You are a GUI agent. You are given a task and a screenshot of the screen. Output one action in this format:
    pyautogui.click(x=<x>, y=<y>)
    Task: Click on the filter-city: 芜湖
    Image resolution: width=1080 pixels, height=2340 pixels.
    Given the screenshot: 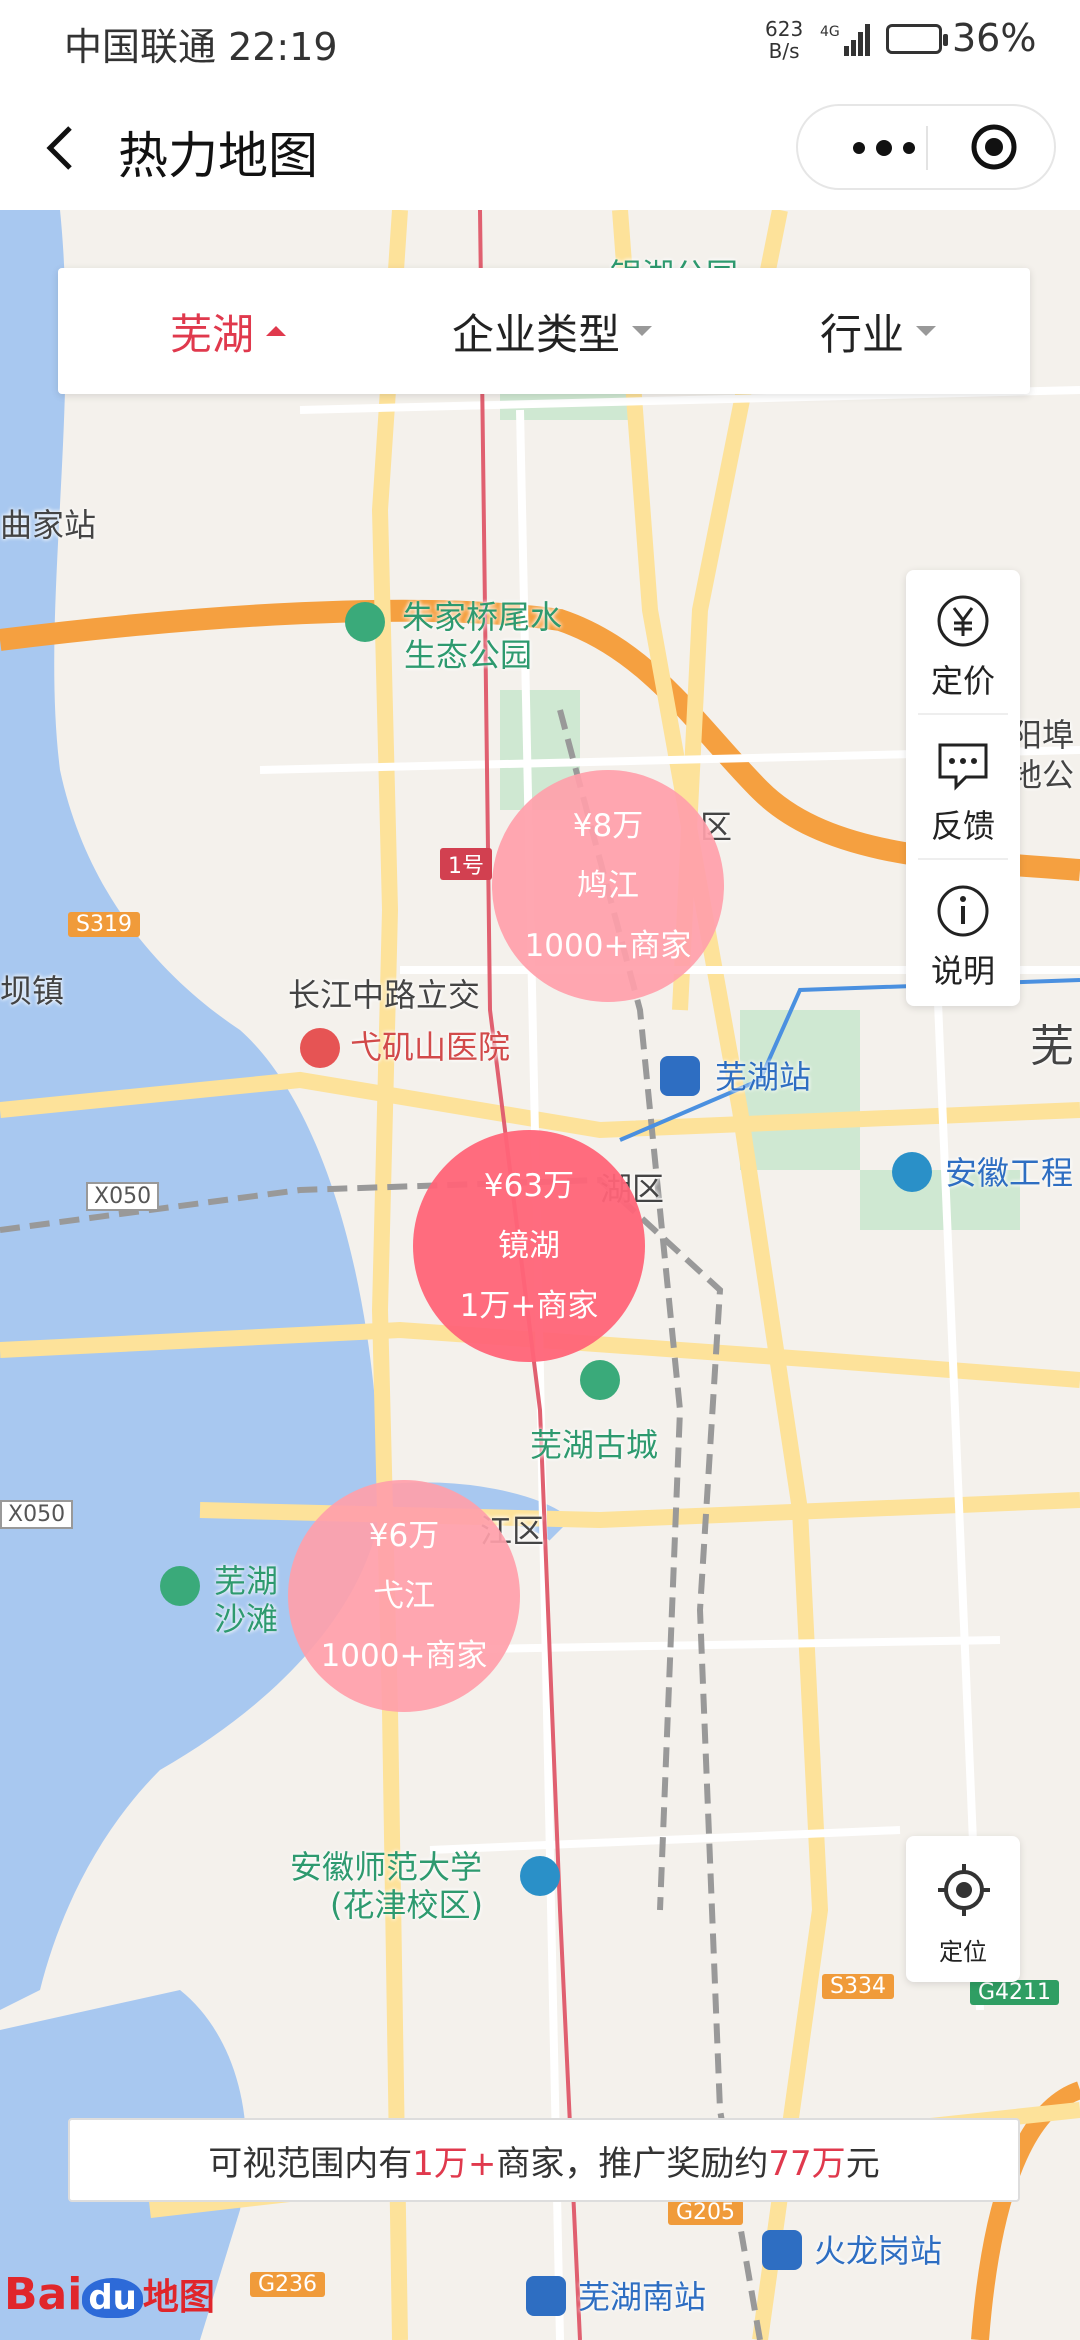 What is the action you would take?
    pyautogui.click(x=228, y=331)
    